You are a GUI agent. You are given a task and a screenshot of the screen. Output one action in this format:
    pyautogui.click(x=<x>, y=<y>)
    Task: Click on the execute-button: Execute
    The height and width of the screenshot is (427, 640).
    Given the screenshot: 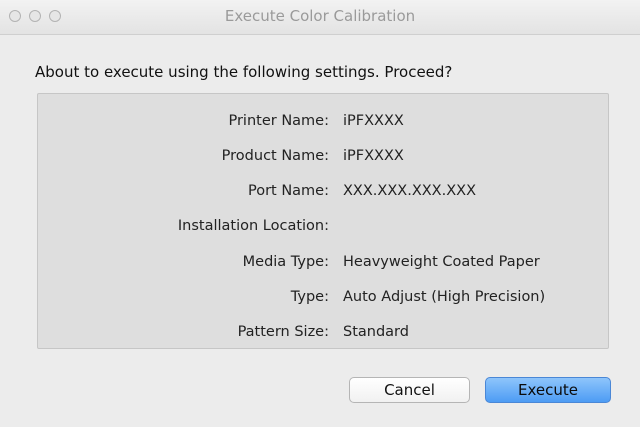 What is the action you would take?
    pyautogui.click(x=548, y=390)
    